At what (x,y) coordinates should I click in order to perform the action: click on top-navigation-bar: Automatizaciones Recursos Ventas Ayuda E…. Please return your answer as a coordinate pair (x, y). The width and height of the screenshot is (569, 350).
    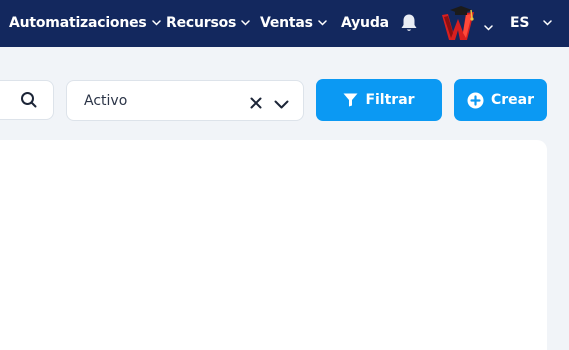
    Looking at the image, I should click on (284, 23).